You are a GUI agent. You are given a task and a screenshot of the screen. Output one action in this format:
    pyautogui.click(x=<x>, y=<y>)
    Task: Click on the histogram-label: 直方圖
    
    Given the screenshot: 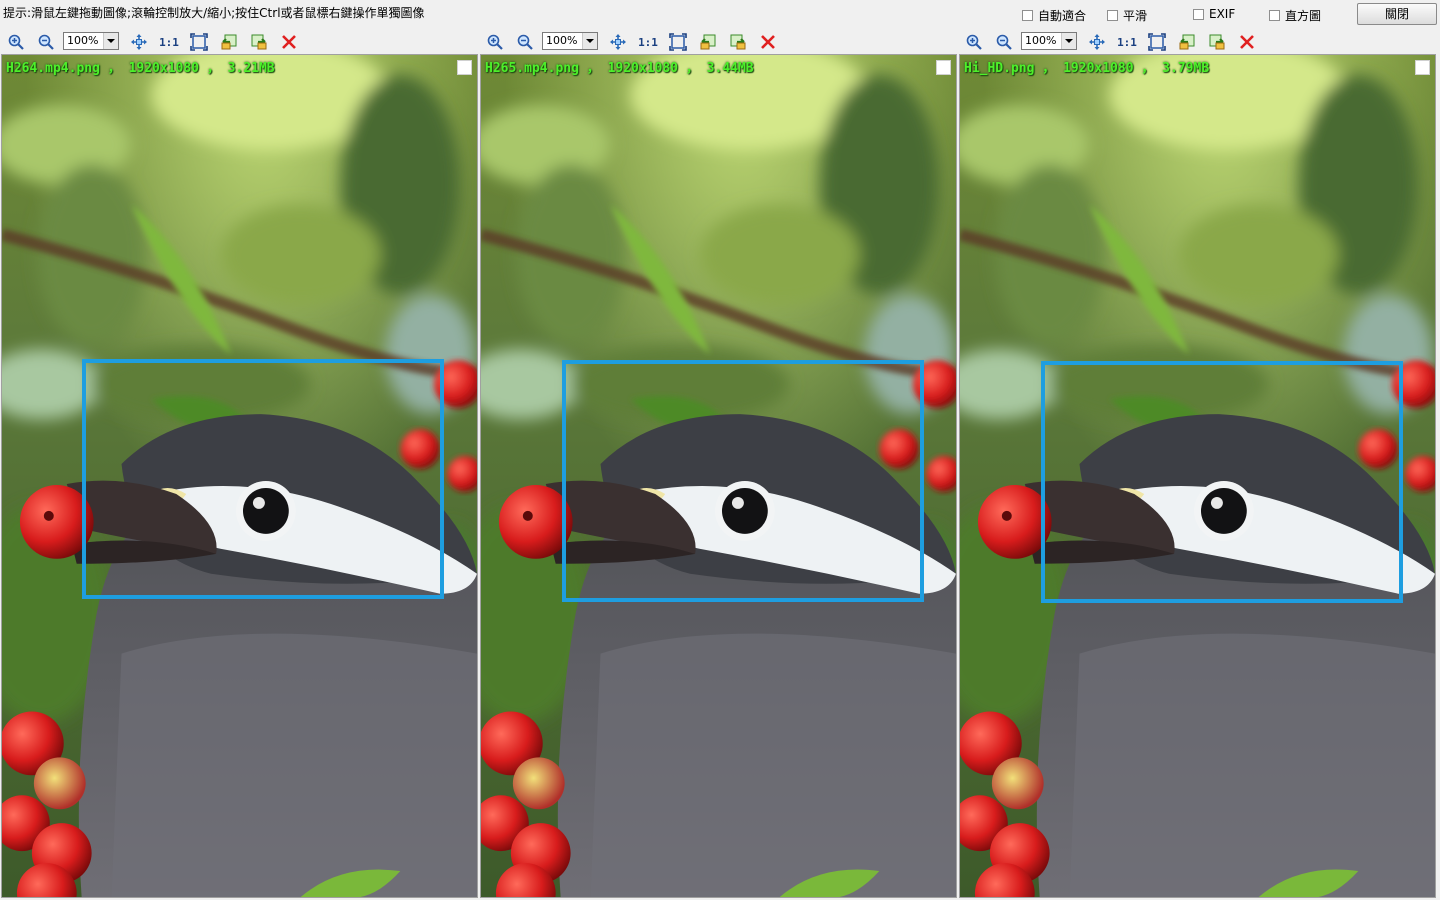 What is the action you would take?
    pyautogui.click(x=1303, y=16)
    